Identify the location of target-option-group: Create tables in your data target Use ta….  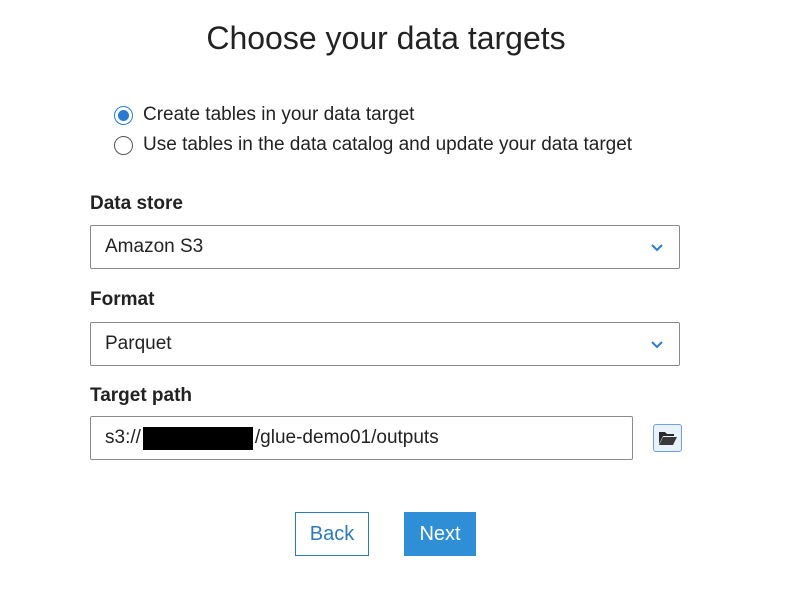
(373, 130).